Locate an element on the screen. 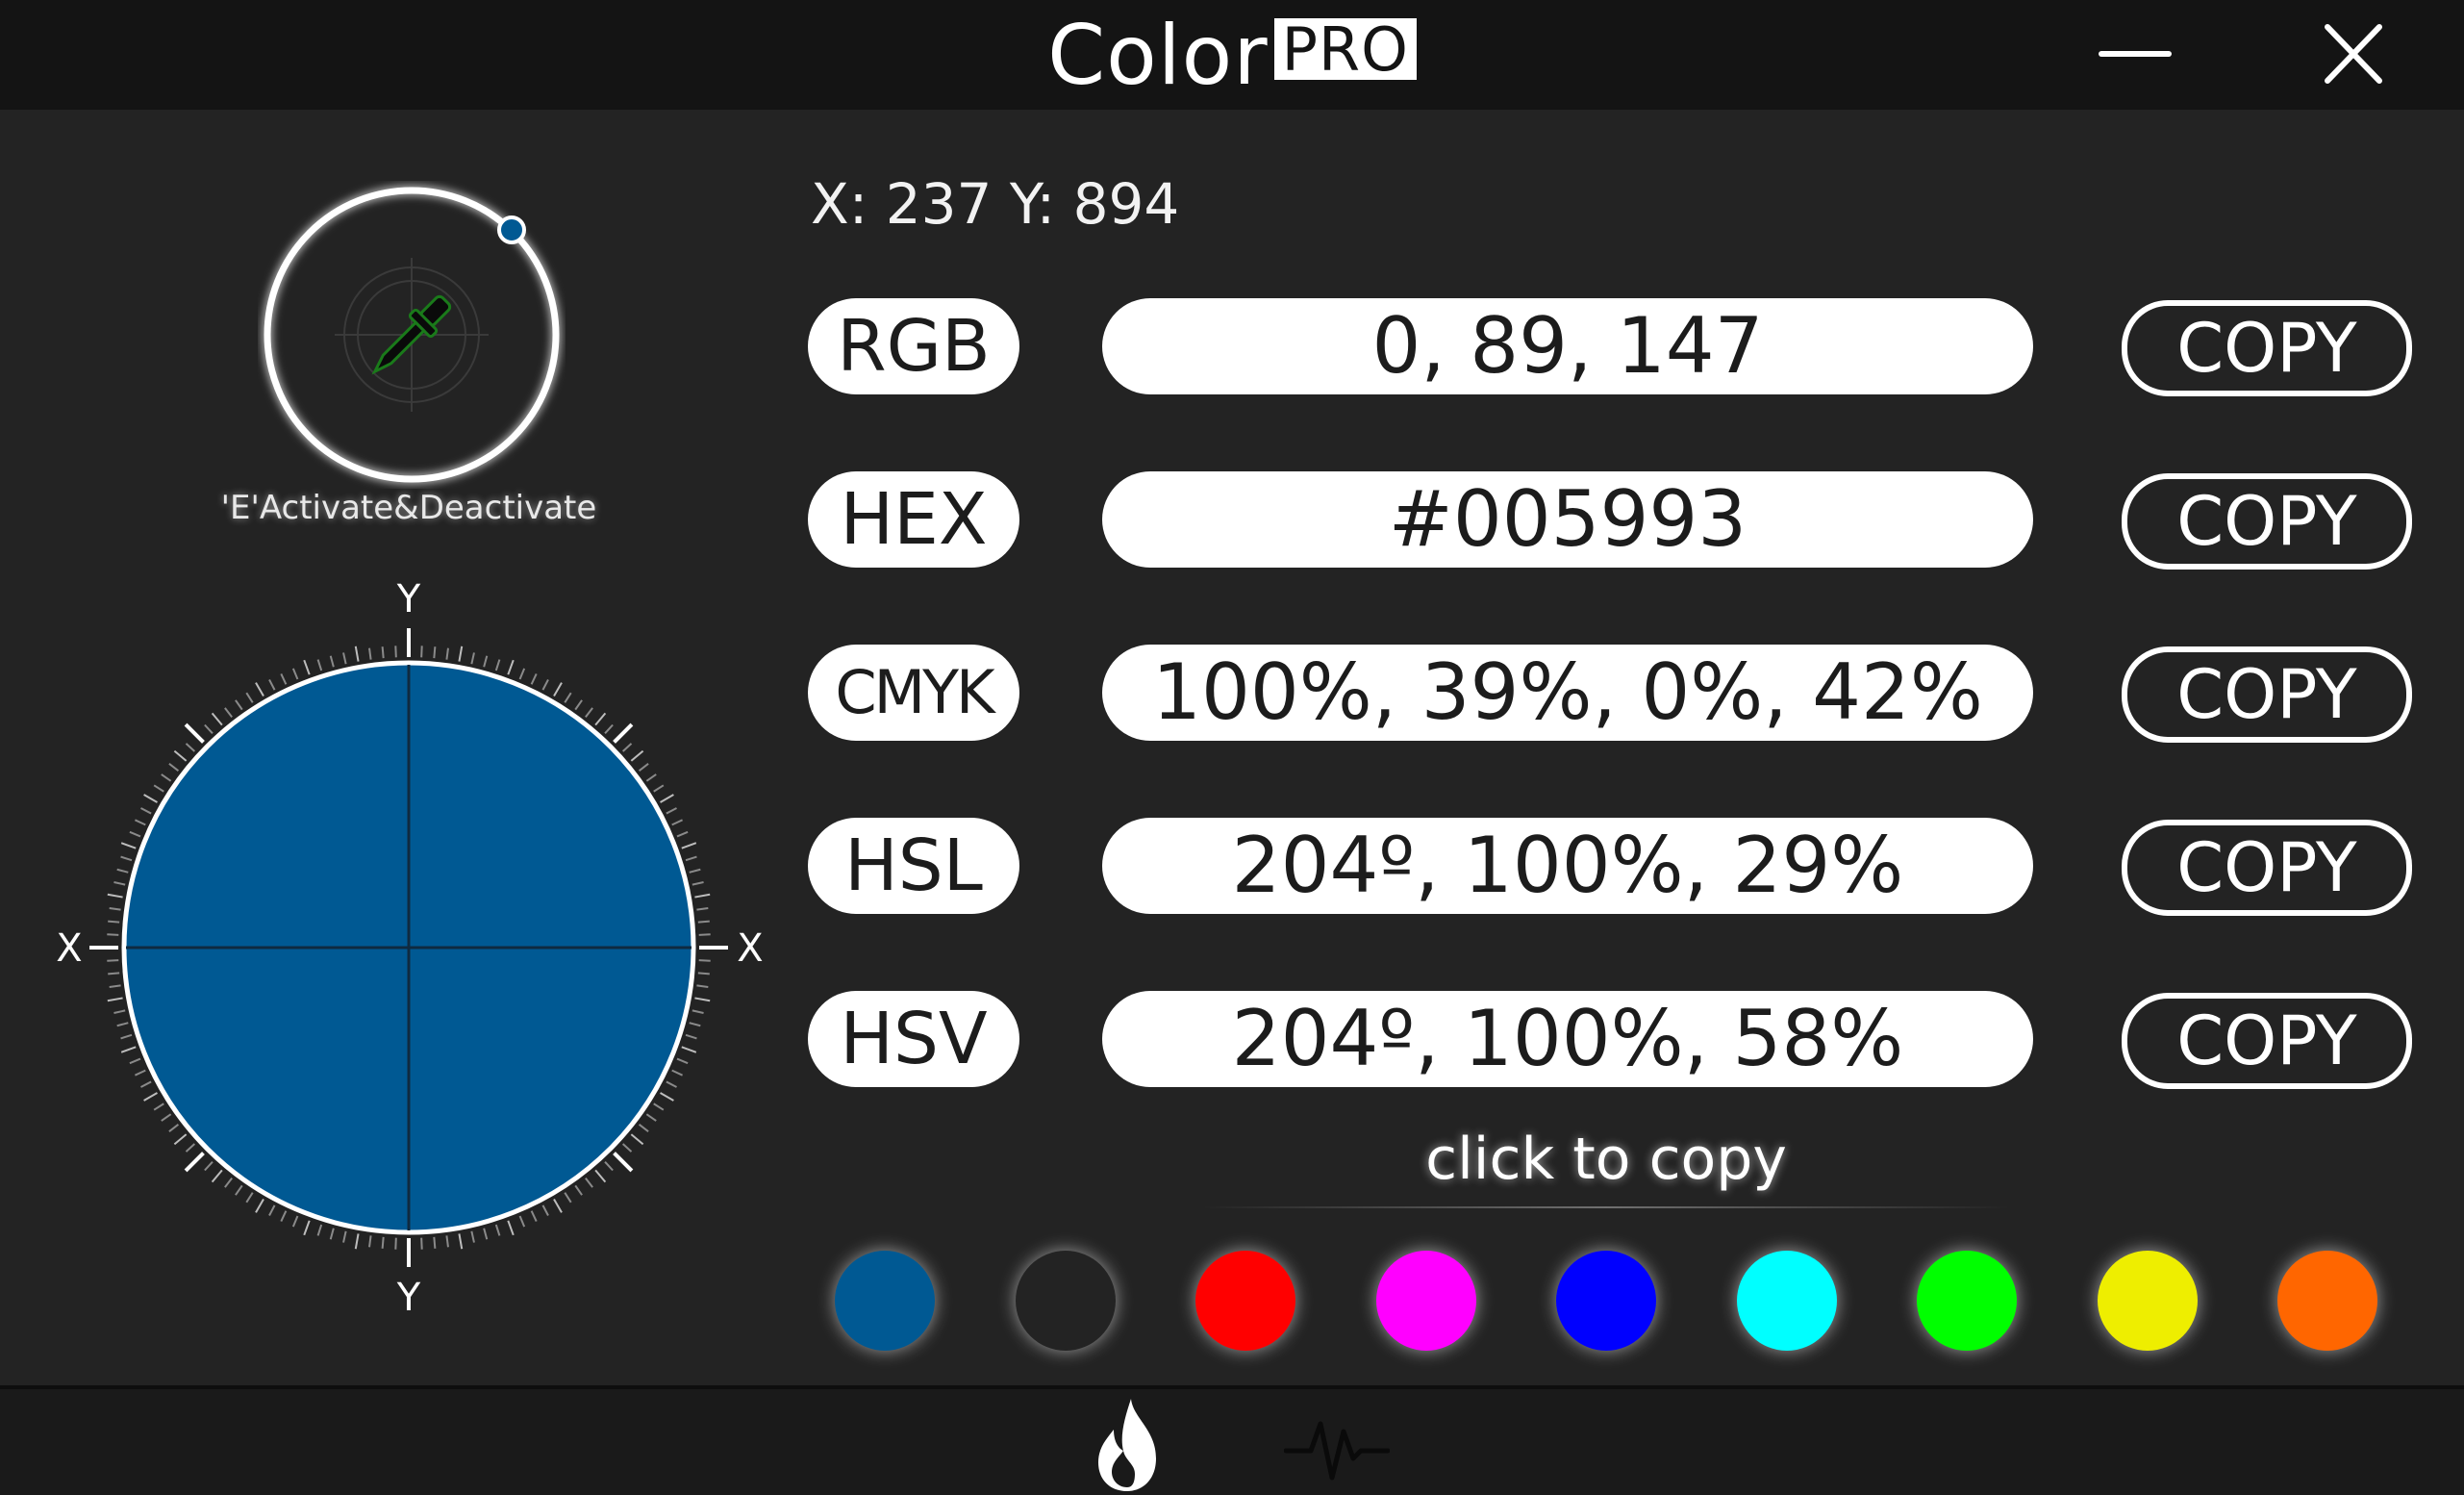 The height and width of the screenshot is (1495, 2464). hint-divider is located at coordinates (1606, 1207).